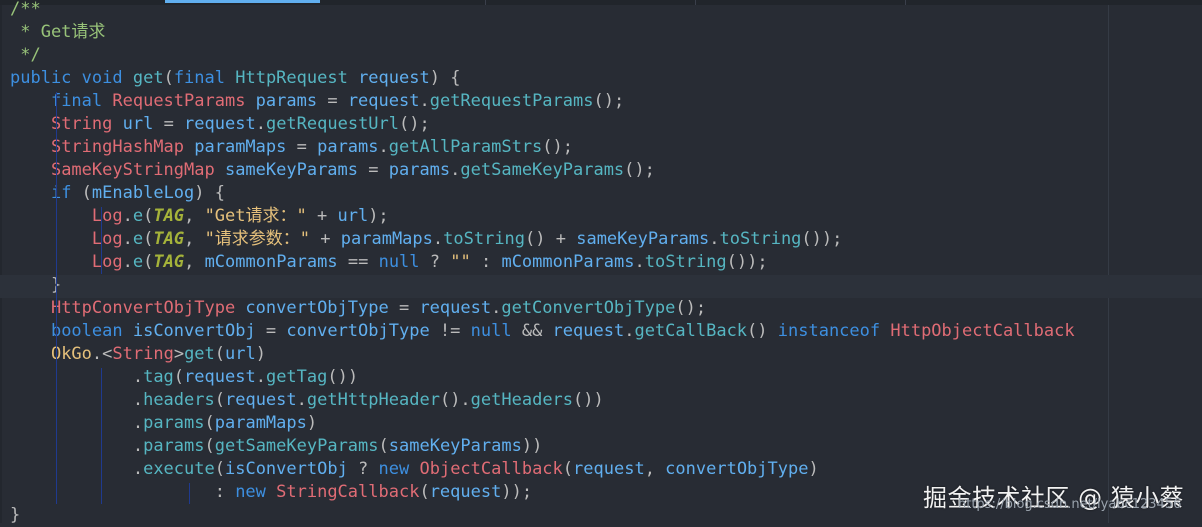  Describe the element at coordinates (322, 216) in the screenshot. I see `code-token: +` at that location.